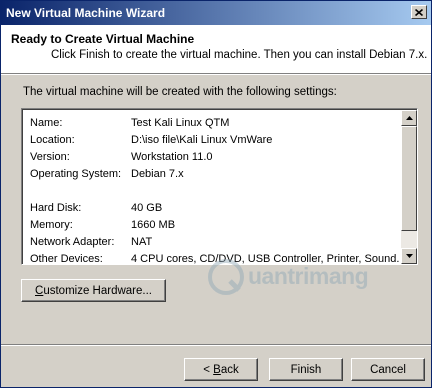  Describe the element at coordinates (147, 208) in the screenshot. I see `setting-value: 40 GB` at that location.